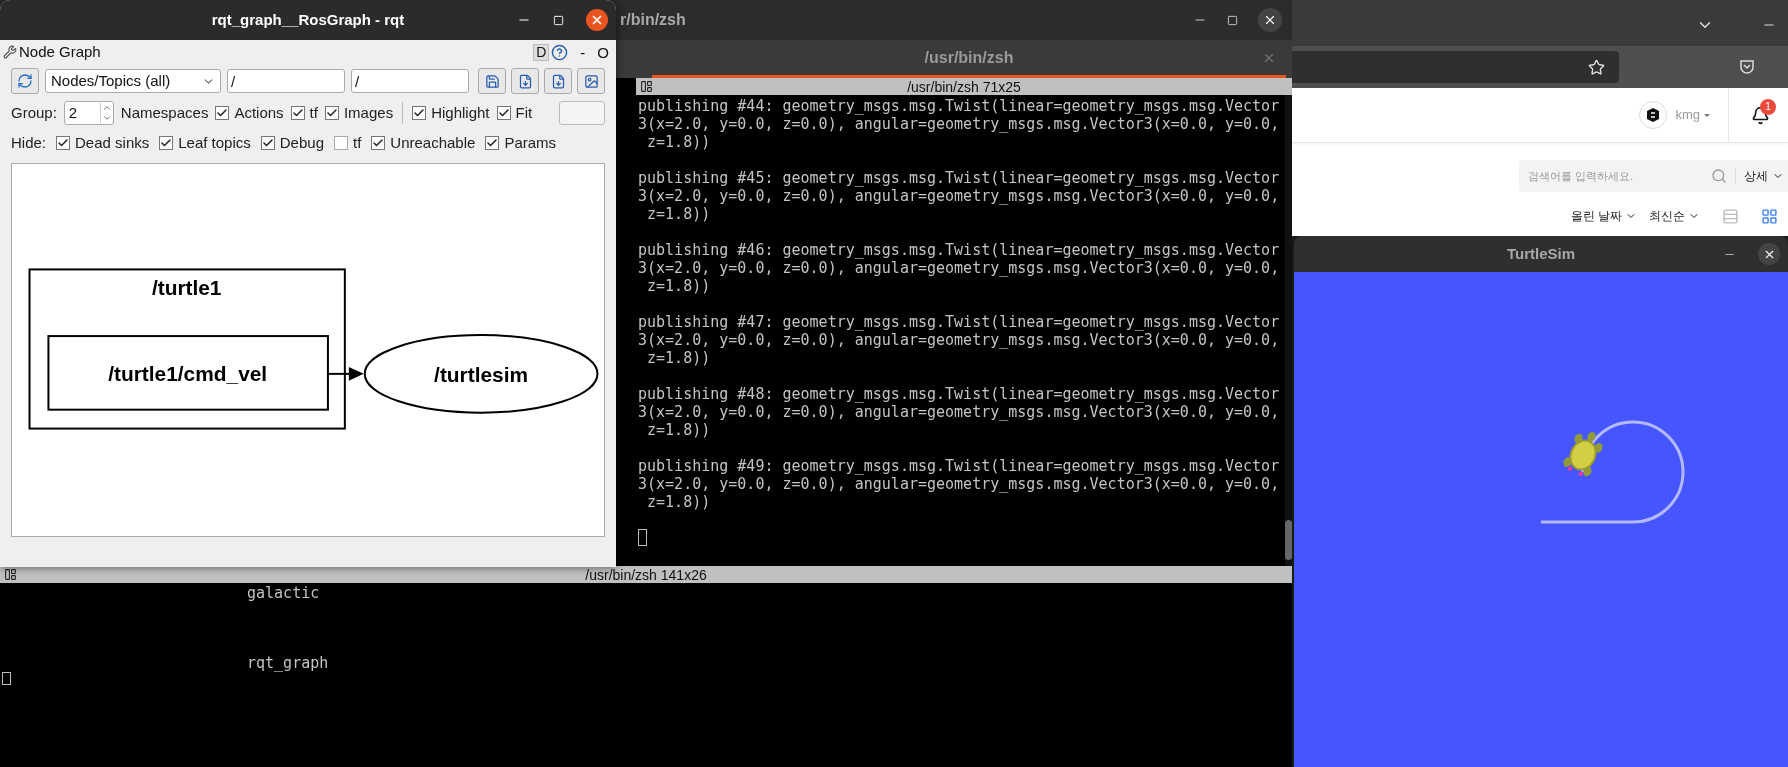  Describe the element at coordinates (164, 112) in the screenshot. I see `namespaces-label: Namespaces` at that location.